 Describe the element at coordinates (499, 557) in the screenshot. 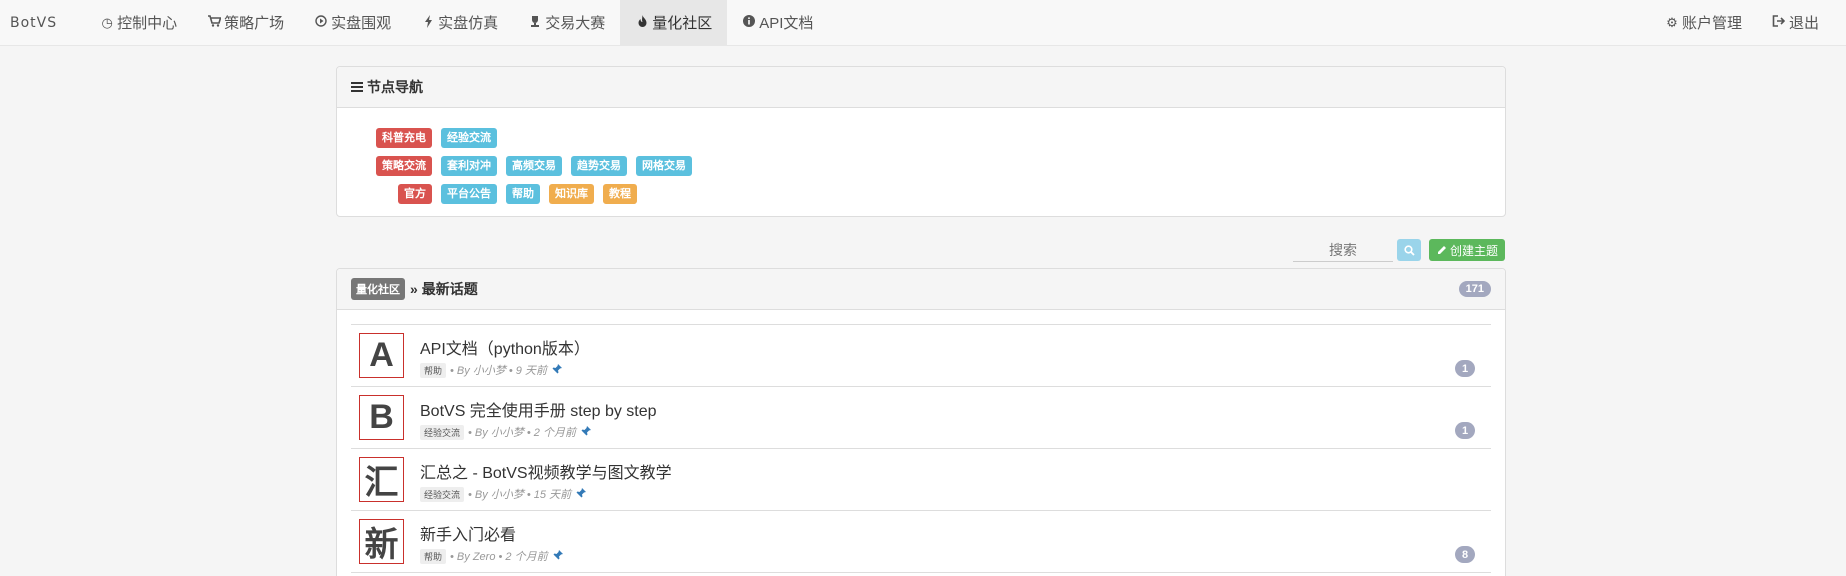

I see `topic-meta-text: • By Zero • 2 个月前` at that location.